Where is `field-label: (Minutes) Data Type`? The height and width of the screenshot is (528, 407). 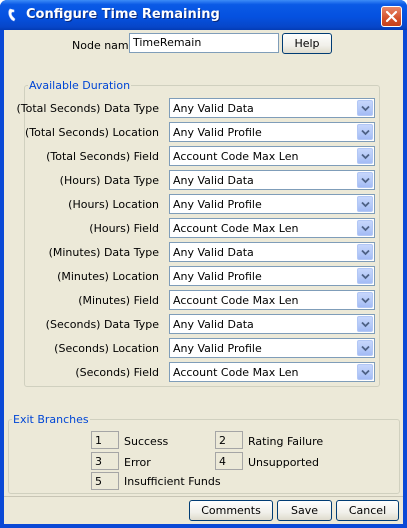
field-label: (Minutes) Data Type is located at coordinates (103, 252).